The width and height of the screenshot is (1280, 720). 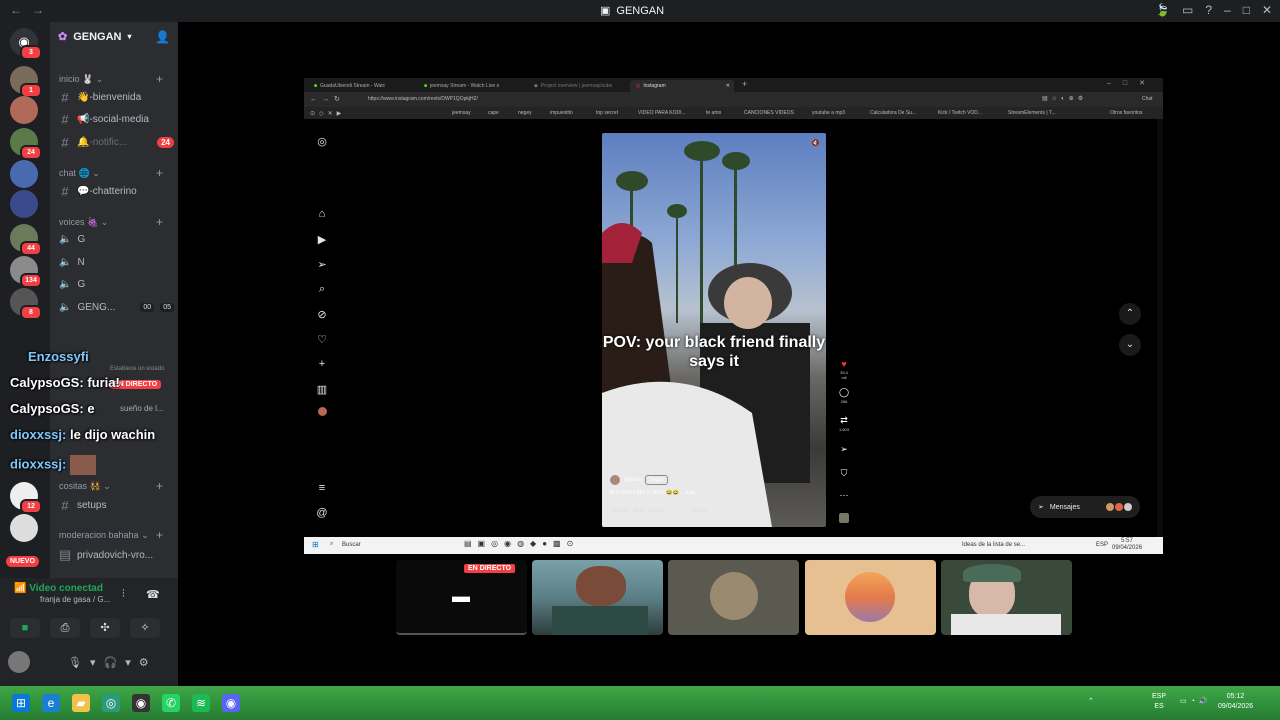 I want to click on spotify-icon: ≋, so click(x=201, y=703).